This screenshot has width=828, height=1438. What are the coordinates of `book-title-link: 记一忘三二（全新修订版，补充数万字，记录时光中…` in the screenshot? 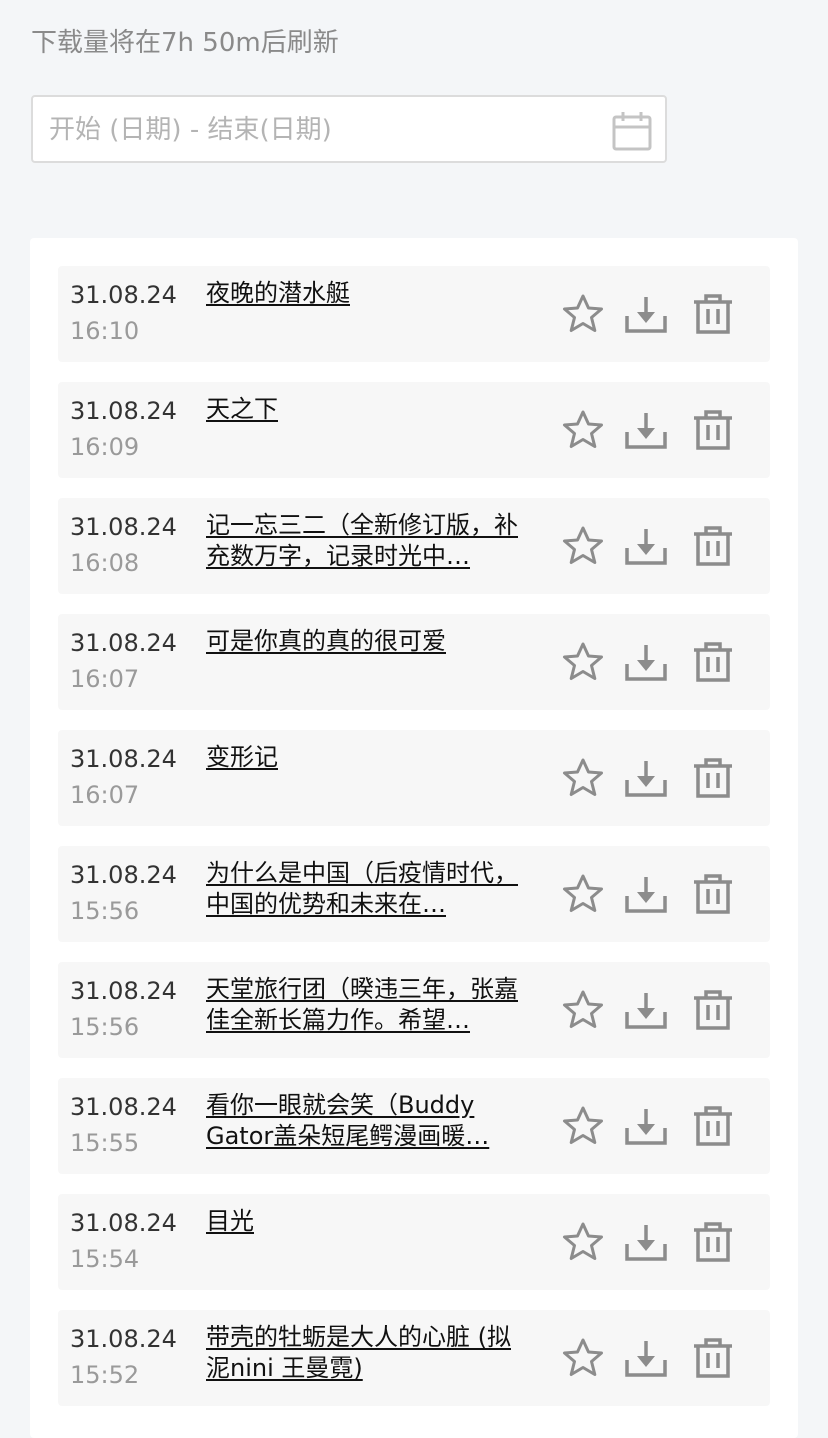 It's located at (364, 541).